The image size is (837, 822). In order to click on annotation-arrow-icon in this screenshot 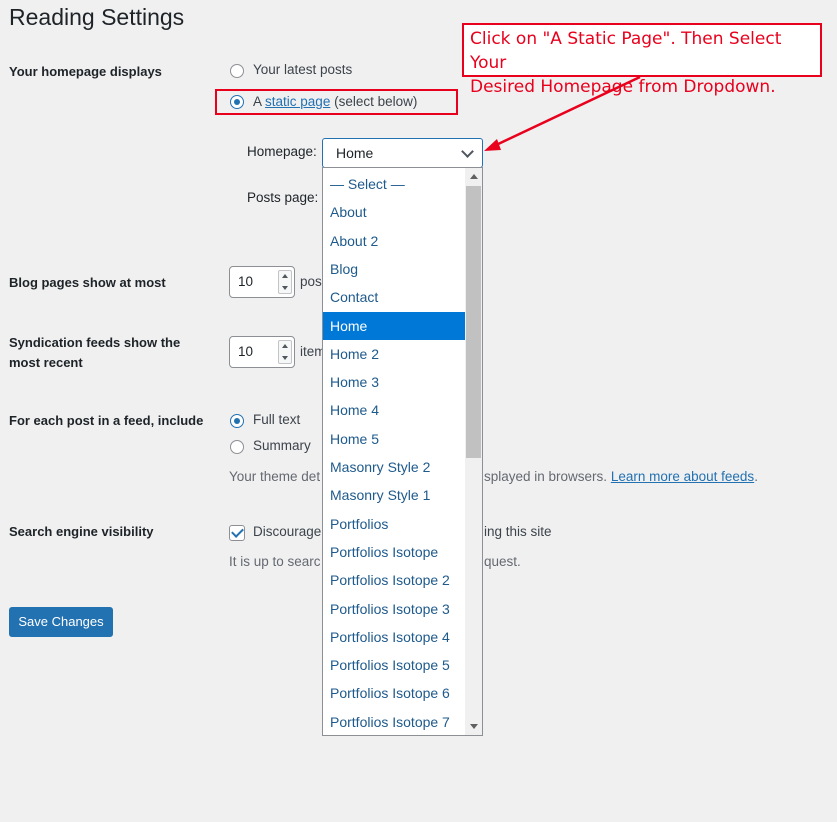, I will do `click(562, 113)`.